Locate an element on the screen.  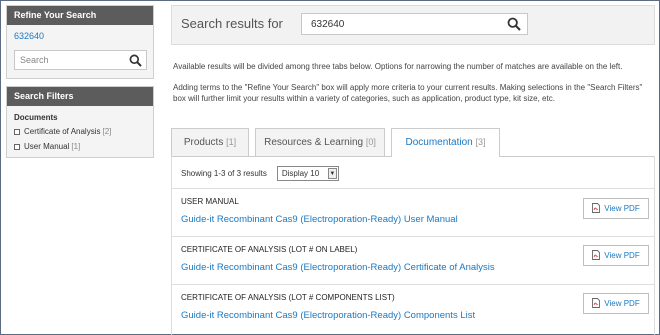
filter-item-label: User Manual is located at coordinates (47, 146).